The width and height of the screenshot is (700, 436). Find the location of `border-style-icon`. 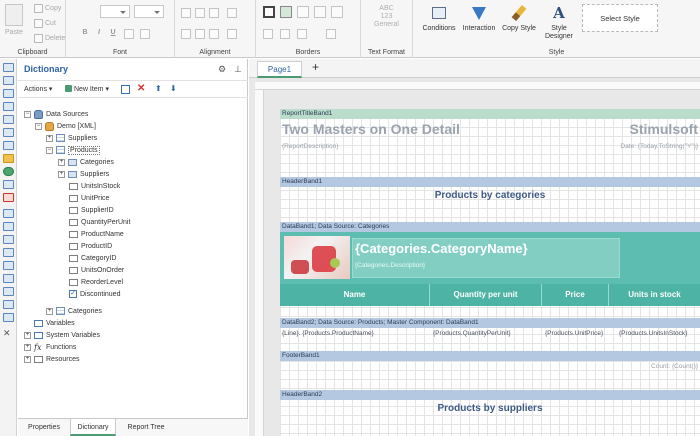

border-style-icon is located at coordinates (302, 34).